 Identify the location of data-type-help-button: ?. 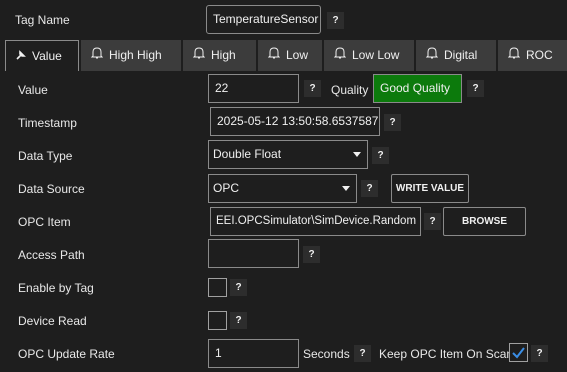
(380, 155).